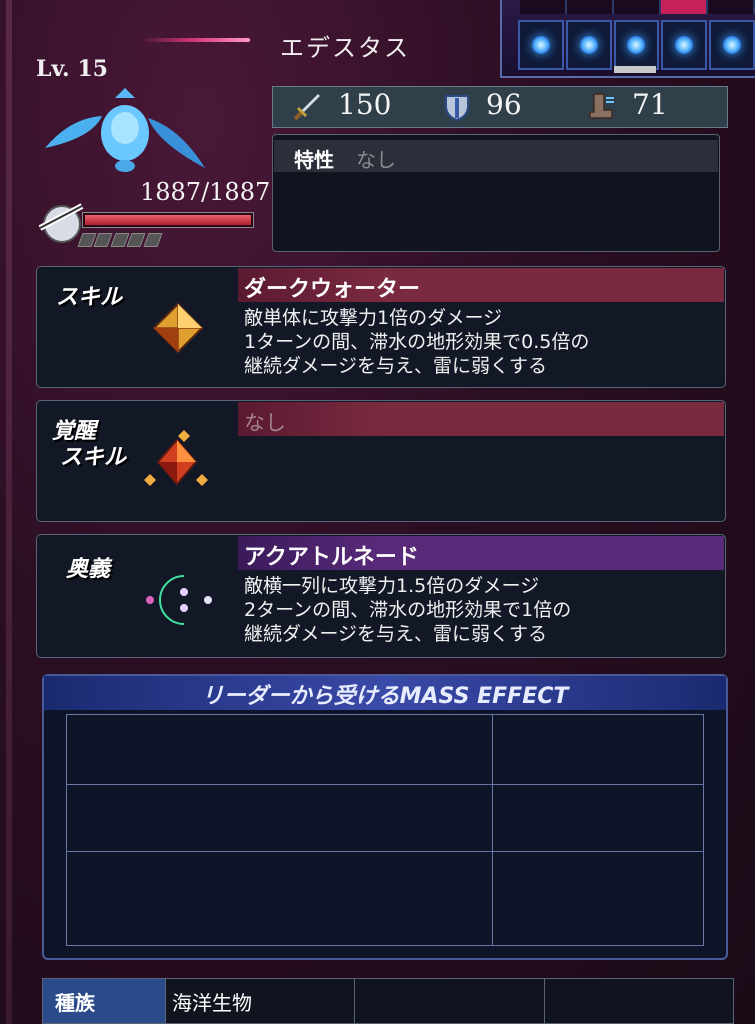 The width and height of the screenshot is (755, 1024). What do you see at coordinates (481, 419) in the screenshot?
I see `awakened-skill-header` at bounding box center [481, 419].